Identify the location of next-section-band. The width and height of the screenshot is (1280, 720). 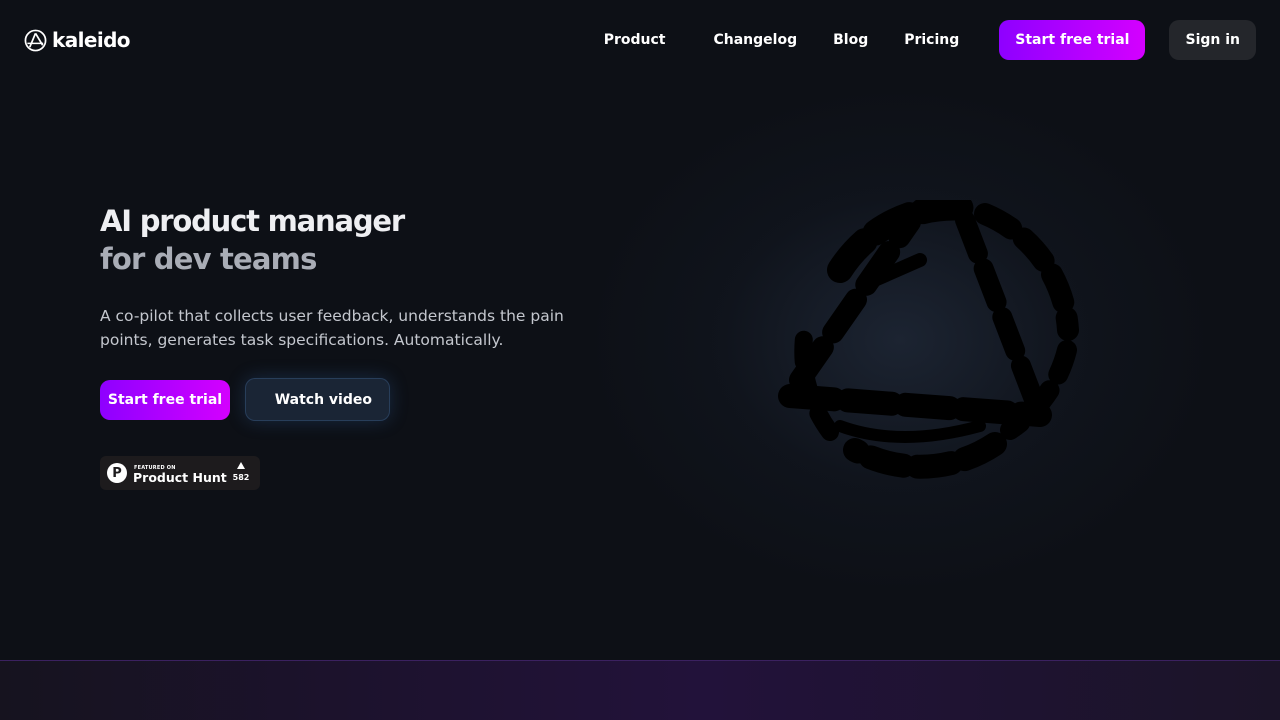
(640, 690).